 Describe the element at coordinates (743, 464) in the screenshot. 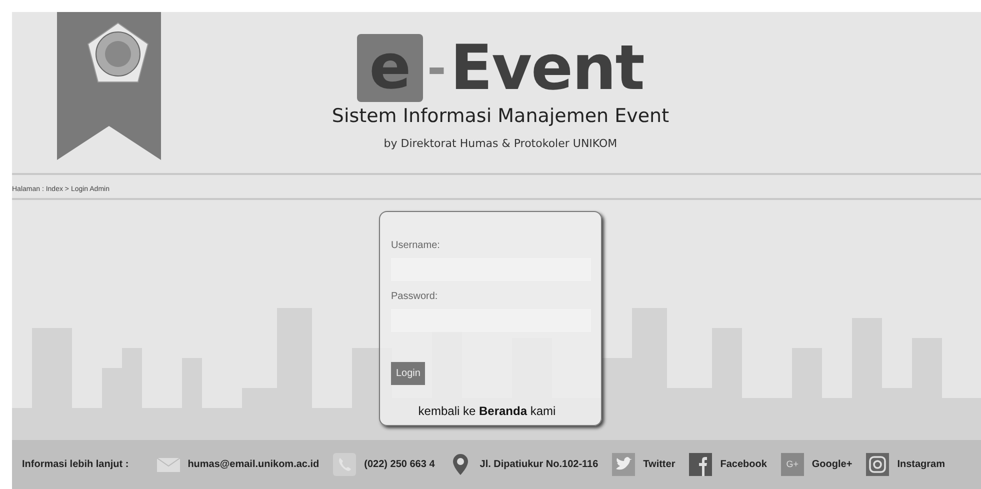

I see `social-link: Facebook` at that location.